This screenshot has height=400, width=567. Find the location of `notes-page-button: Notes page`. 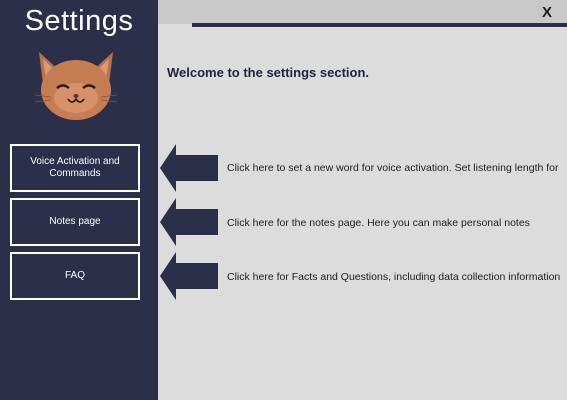

notes-page-button: Notes page is located at coordinates (75, 222).